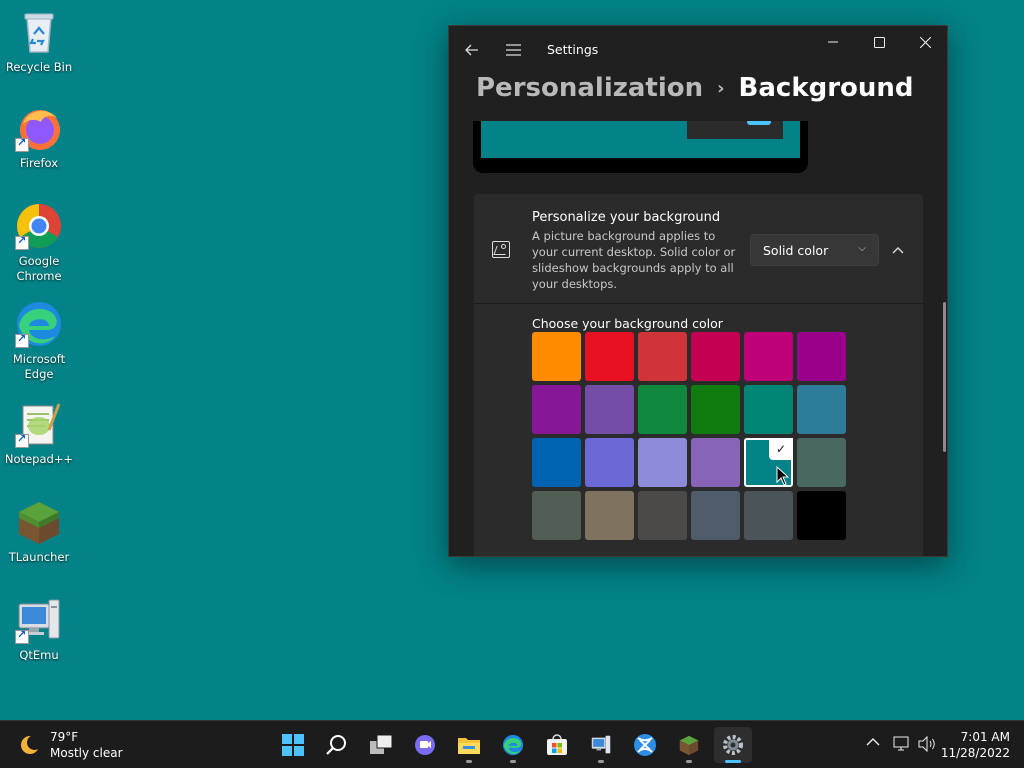 The width and height of the screenshot is (1024, 768). What do you see at coordinates (985, 737) in the screenshot?
I see `clock-time: 7:01 AM` at bounding box center [985, 737].